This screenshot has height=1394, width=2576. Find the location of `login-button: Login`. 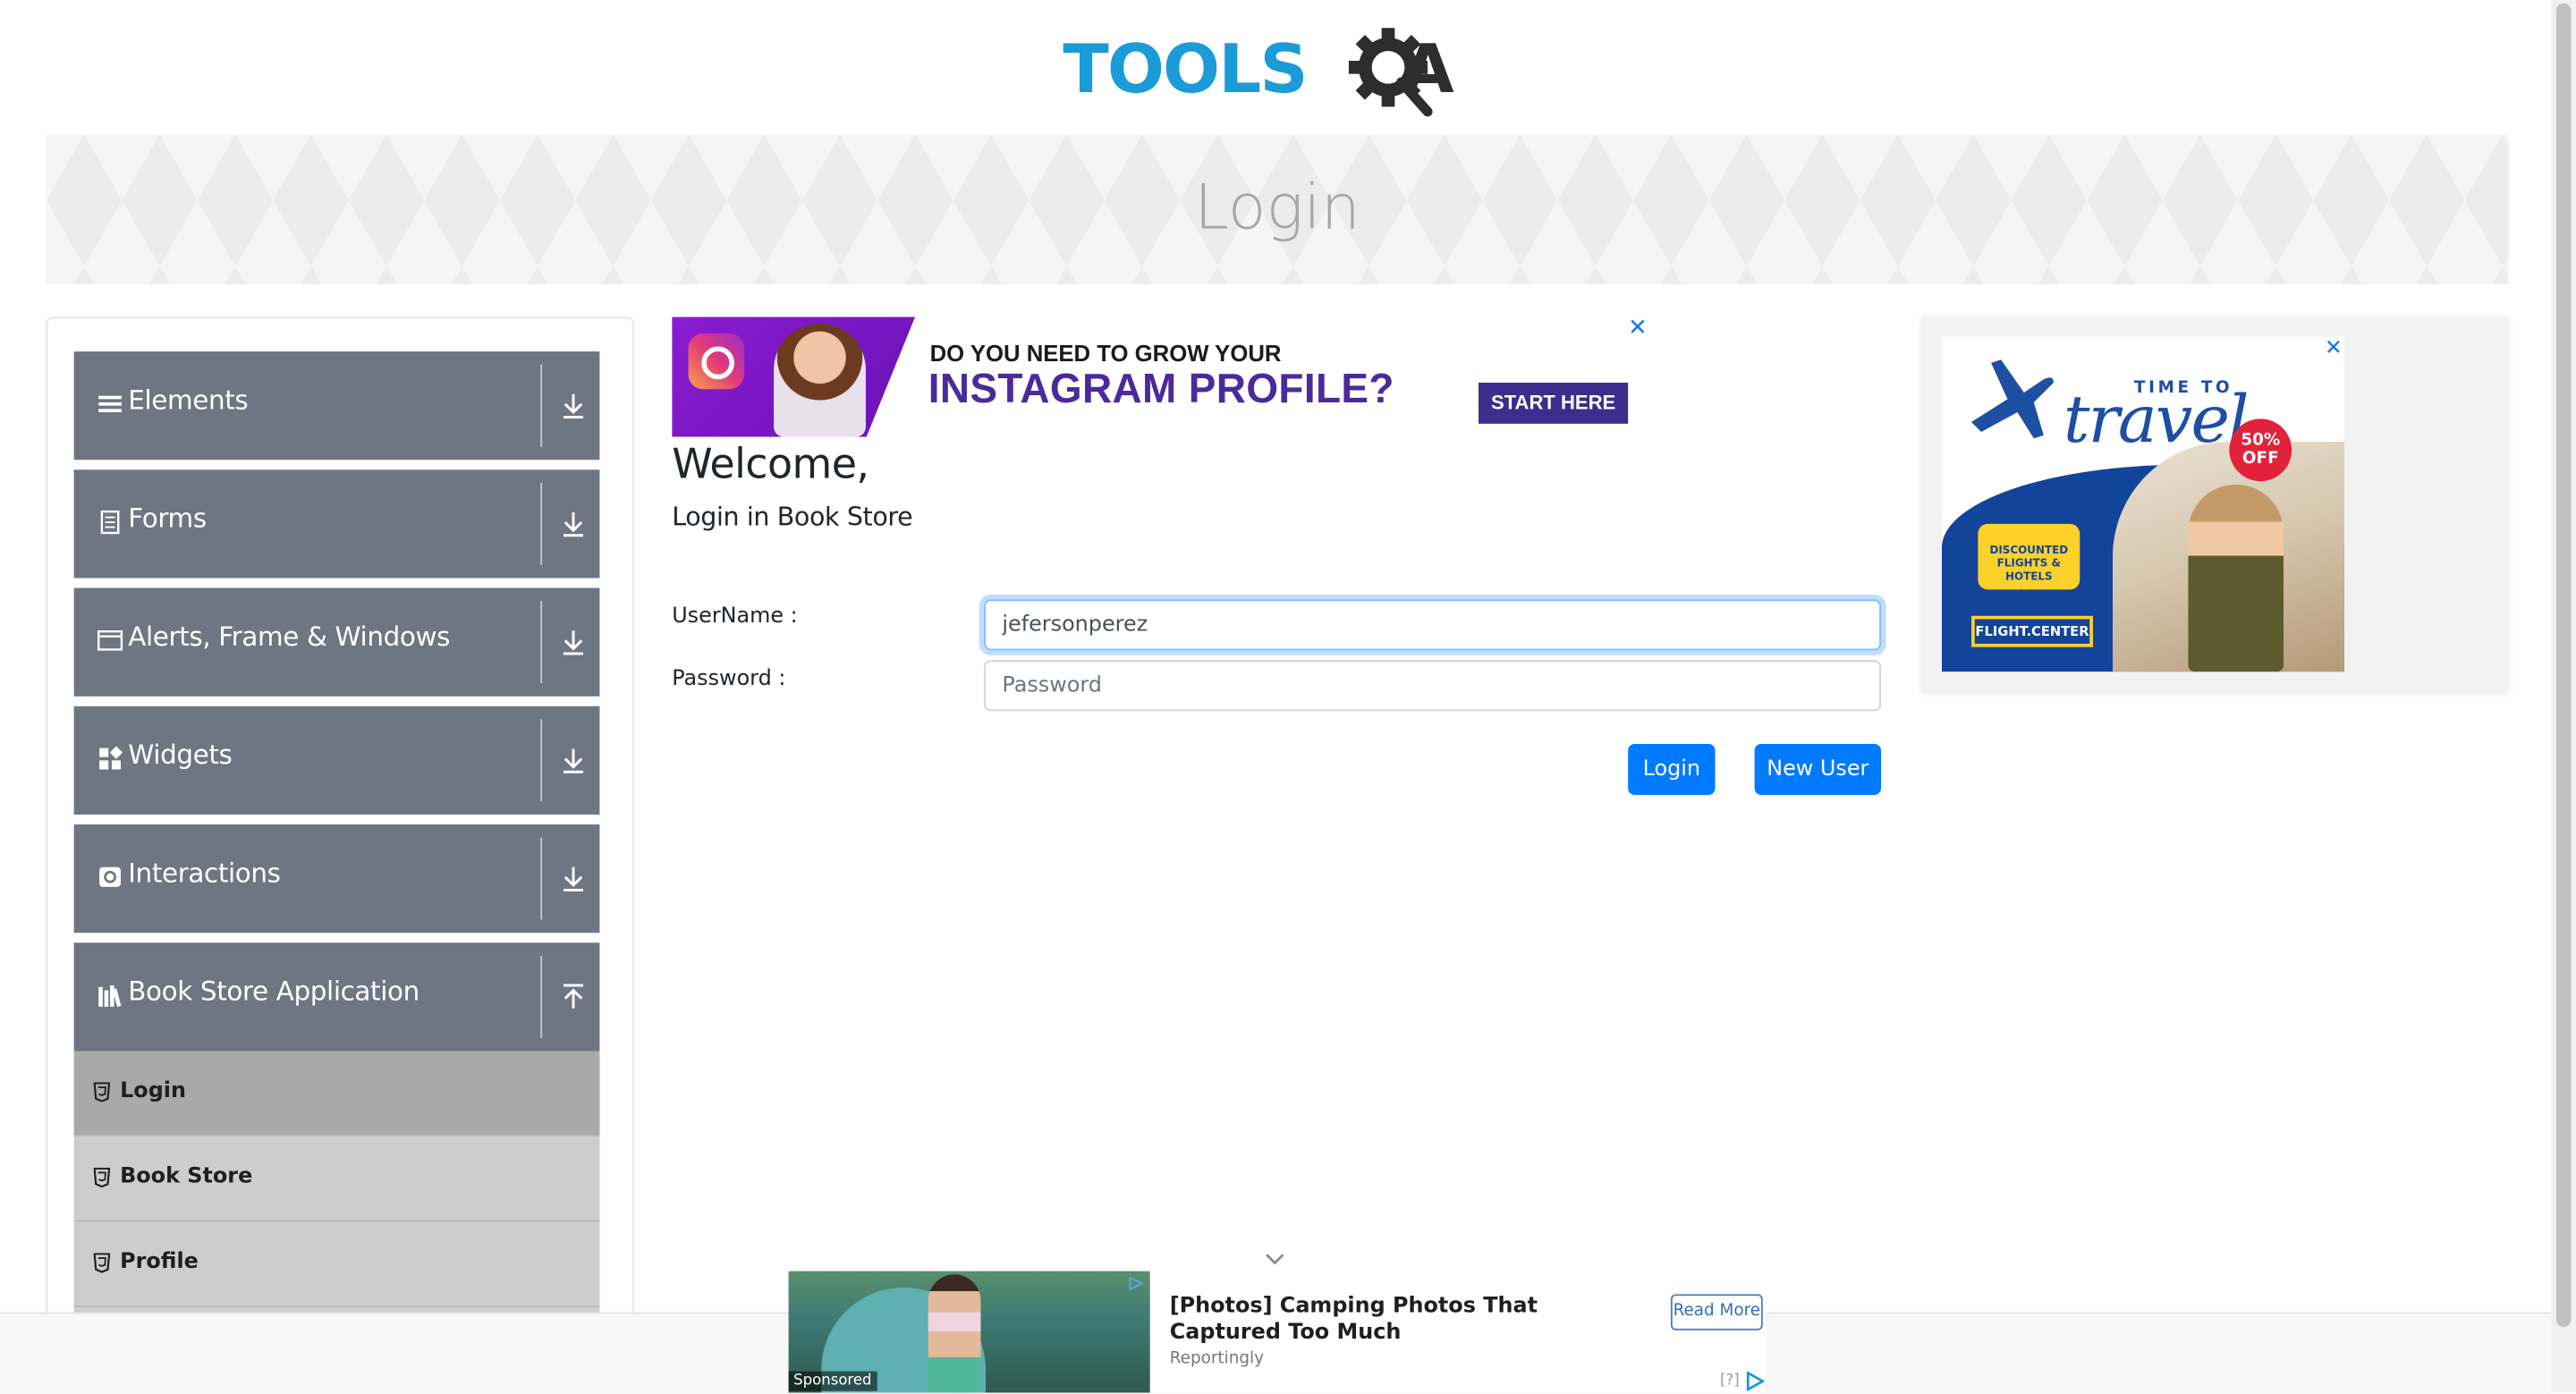

login-button: Login is located at coordinates (1672, 769).